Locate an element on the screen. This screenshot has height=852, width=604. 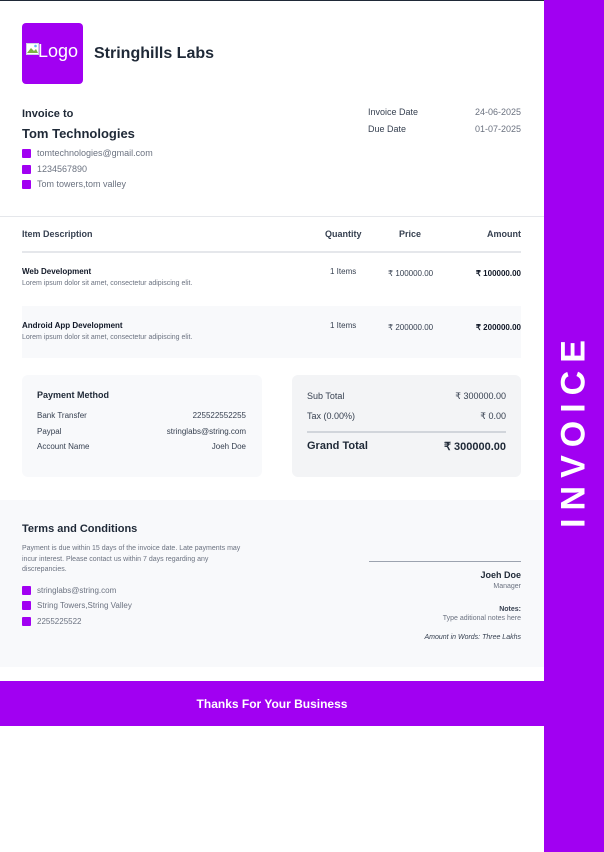
company-address: String Towers,String Valley is located at coordinates (84, 605).